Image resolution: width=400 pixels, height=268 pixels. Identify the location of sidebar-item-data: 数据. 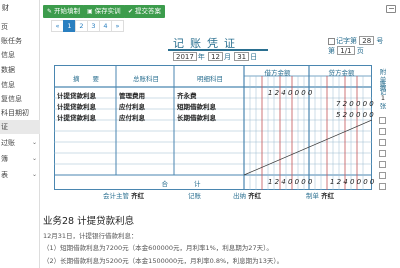
(20, 70).